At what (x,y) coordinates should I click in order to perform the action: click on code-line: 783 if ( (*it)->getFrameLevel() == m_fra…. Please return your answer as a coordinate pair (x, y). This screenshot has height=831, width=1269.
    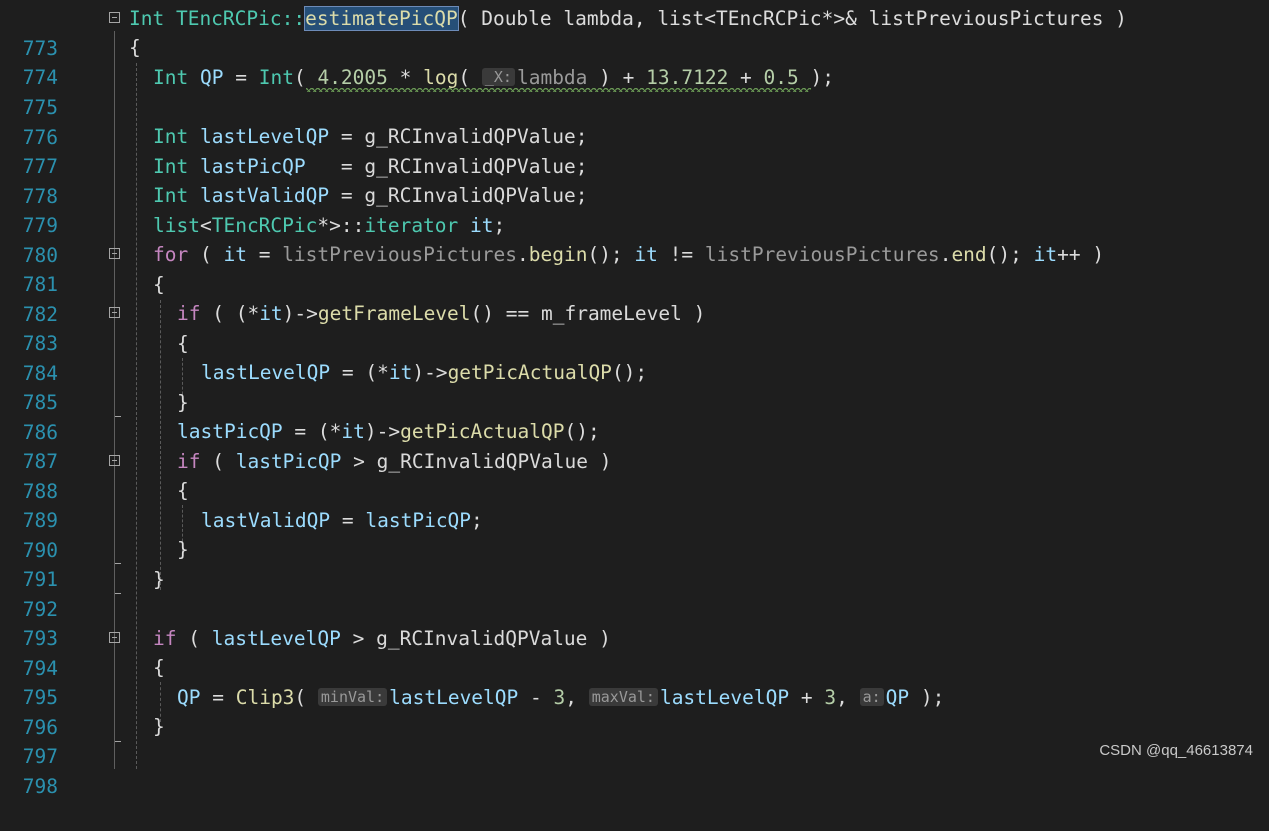
    Looking at the image, I should click on (634, 327).